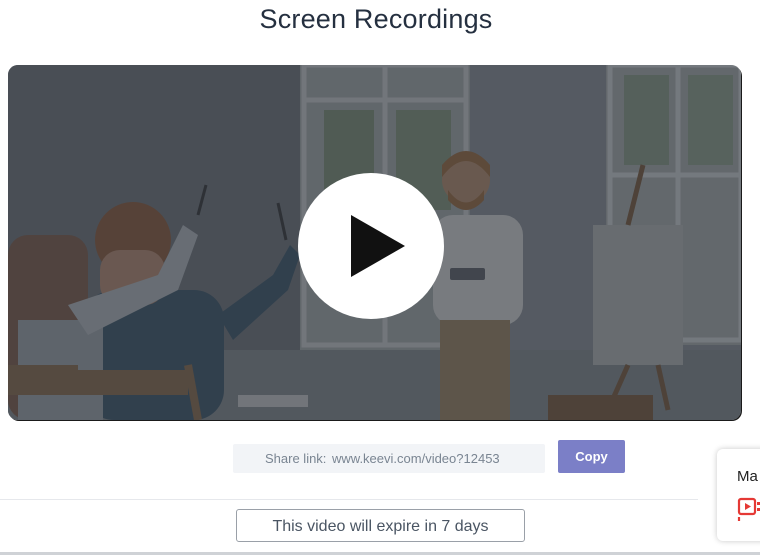 The height and width of the screenshot is (558, 760). I want to click on side-widget: Ma, so click(738, 495).